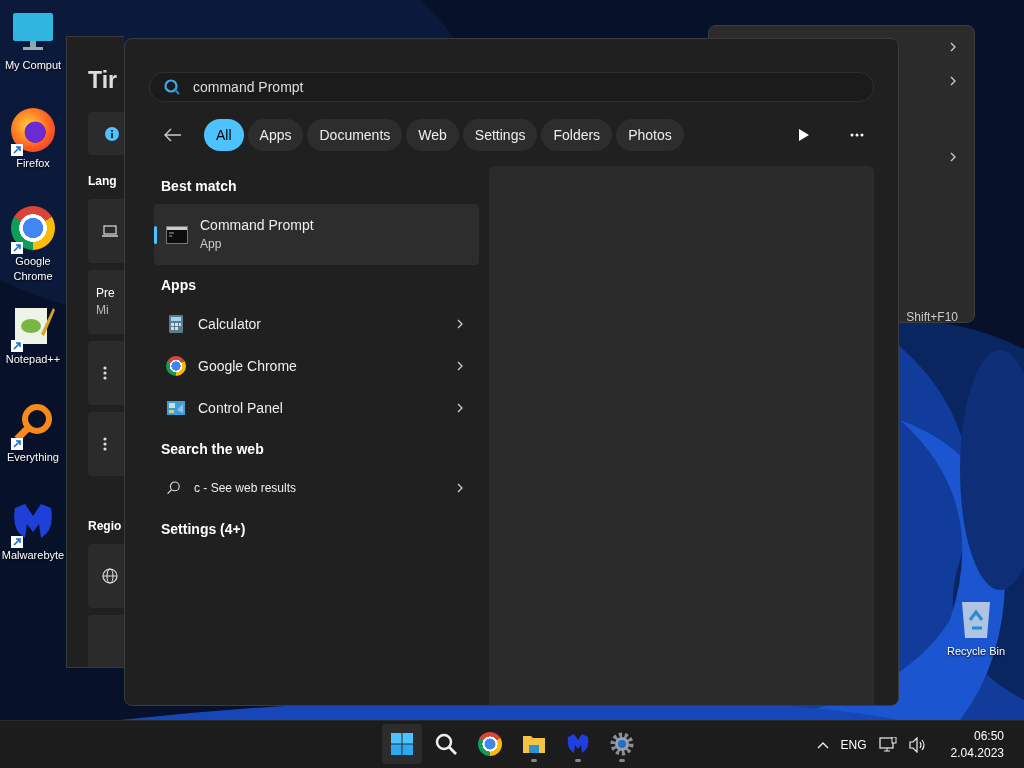 This screenshot has height=768, width=1024. I want to click on result-item: c - See web results, so click(316, 488).